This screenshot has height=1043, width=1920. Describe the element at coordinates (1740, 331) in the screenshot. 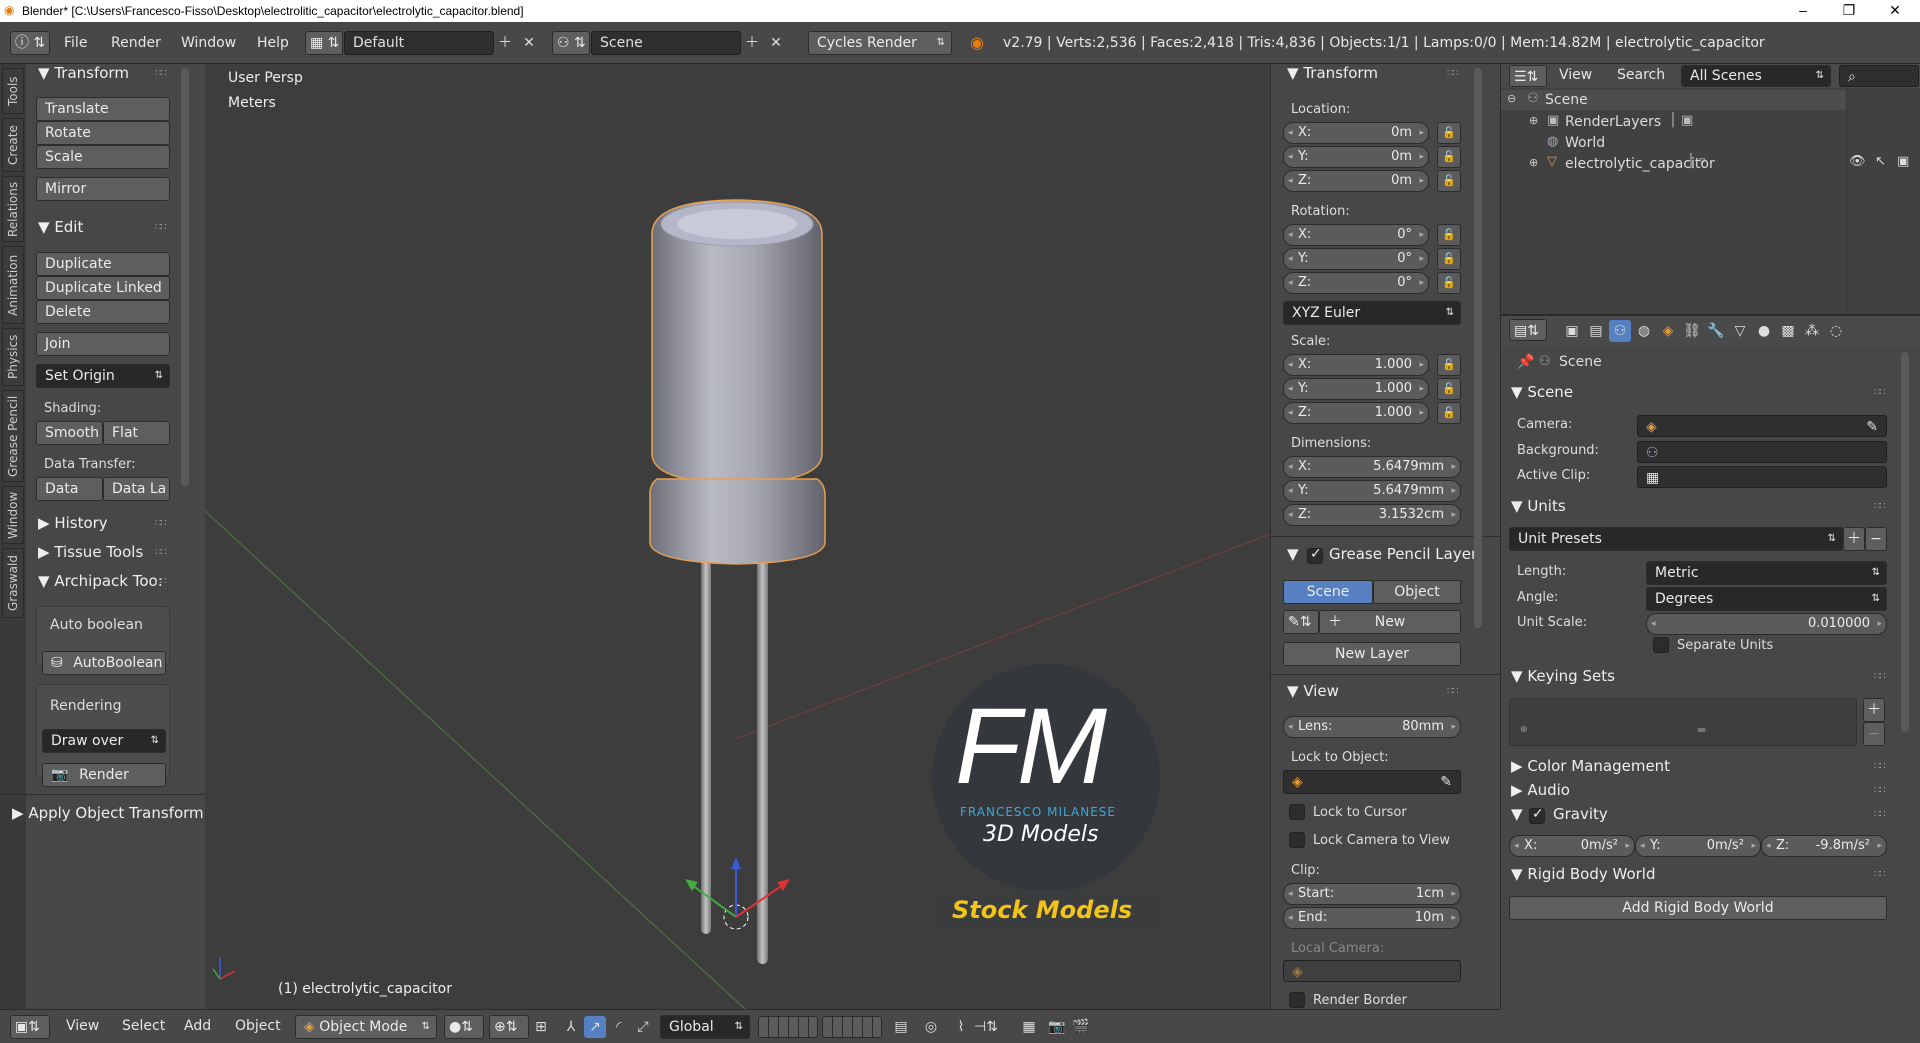

I see `data-context-icon: ▽` at that location.